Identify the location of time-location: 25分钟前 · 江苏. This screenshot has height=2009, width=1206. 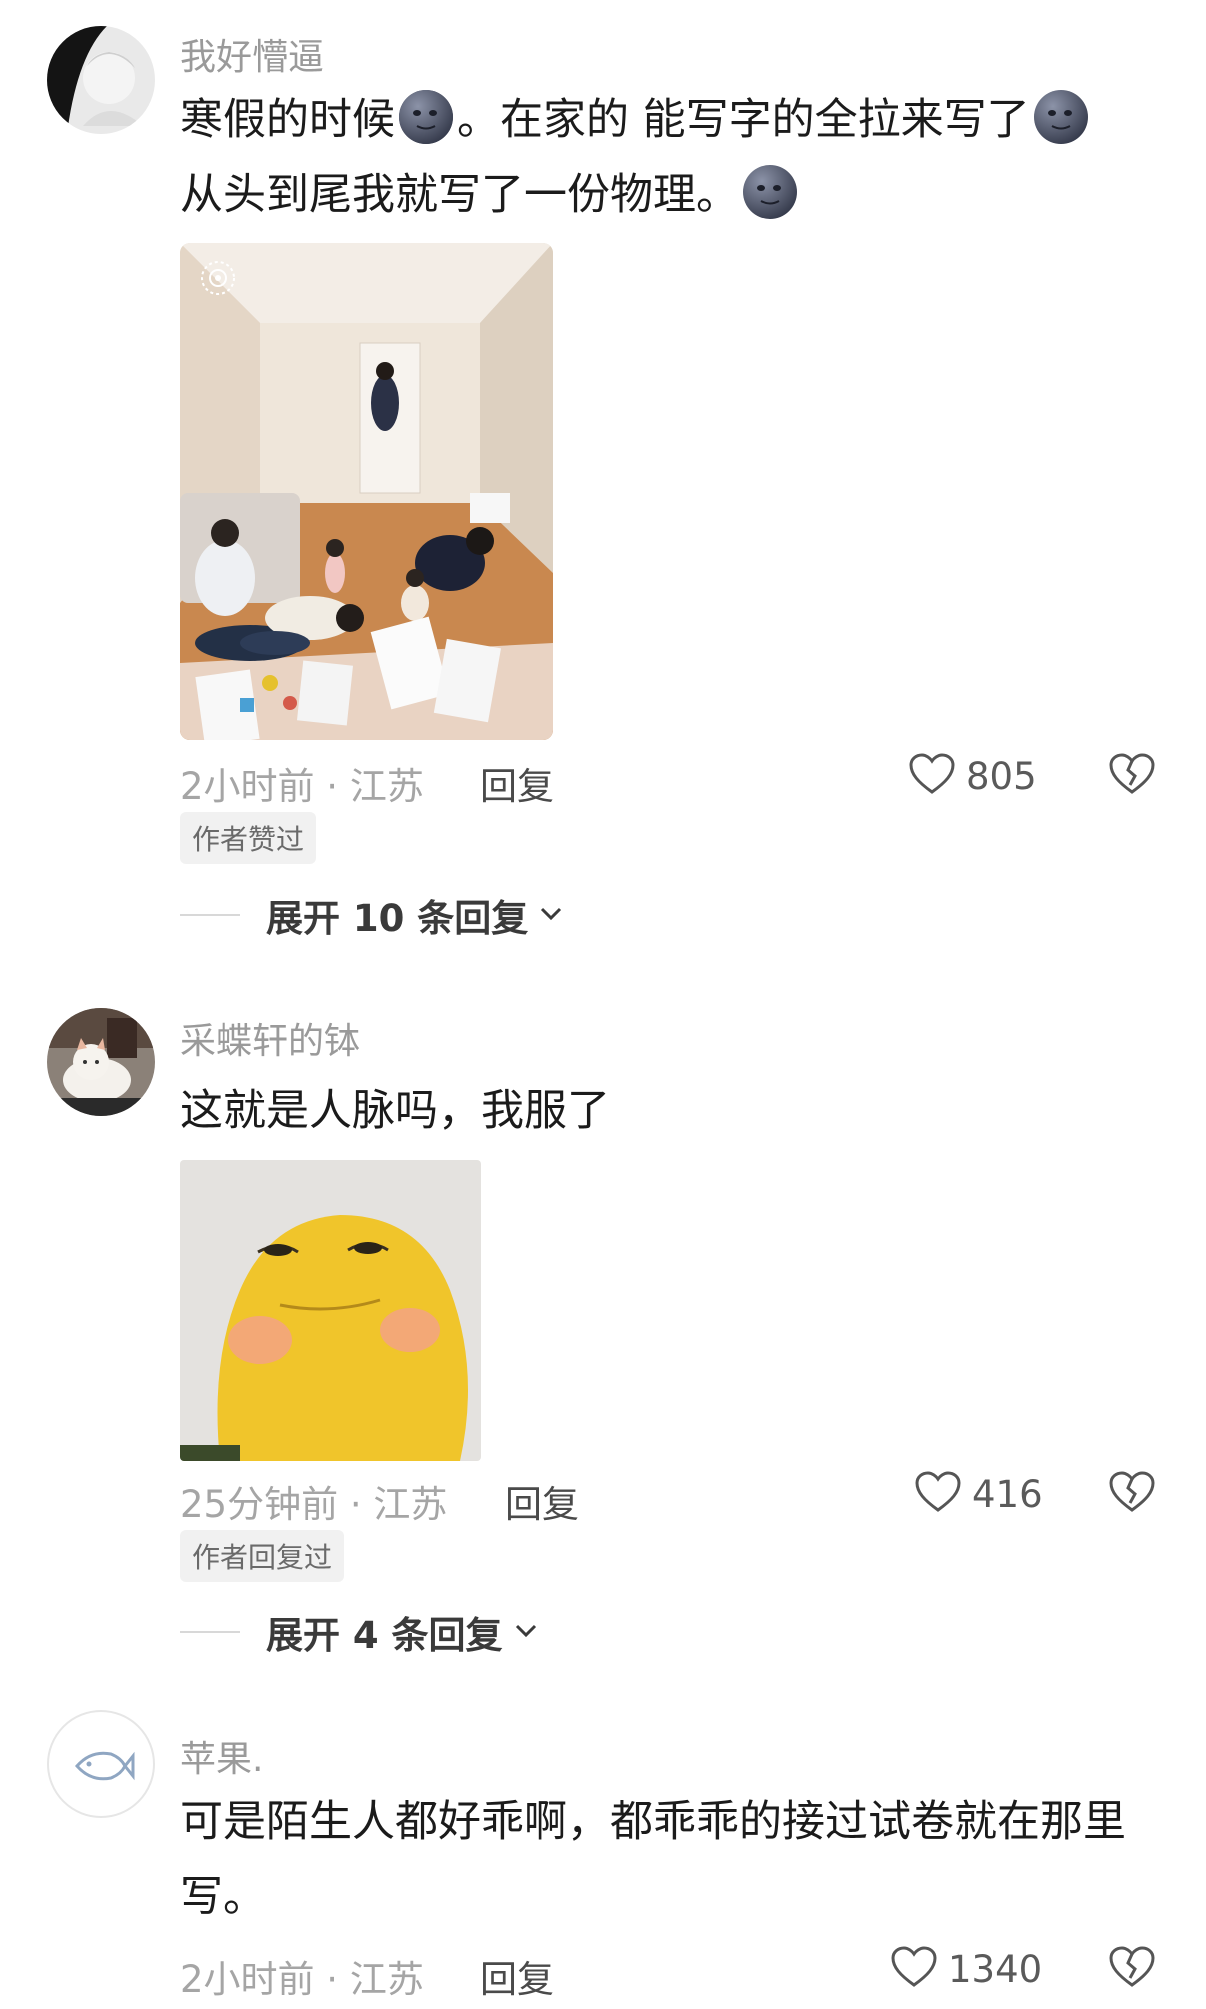
(314, 1504).